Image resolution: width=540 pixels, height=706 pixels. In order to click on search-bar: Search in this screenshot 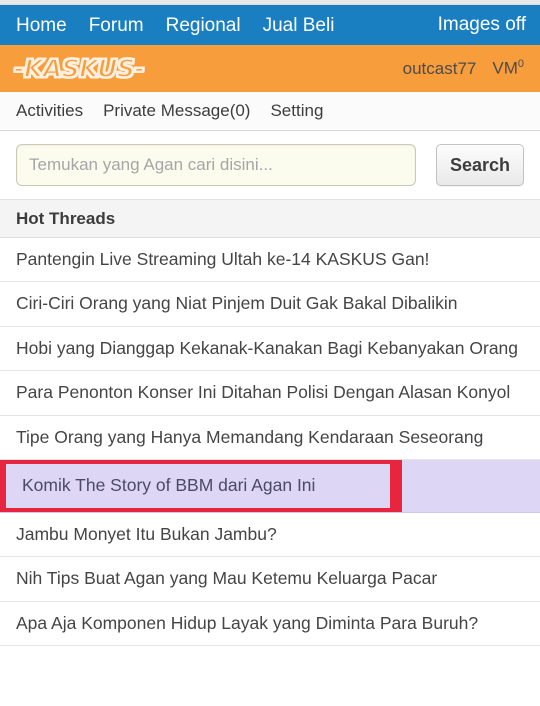, I will do `click(270, 165)`.